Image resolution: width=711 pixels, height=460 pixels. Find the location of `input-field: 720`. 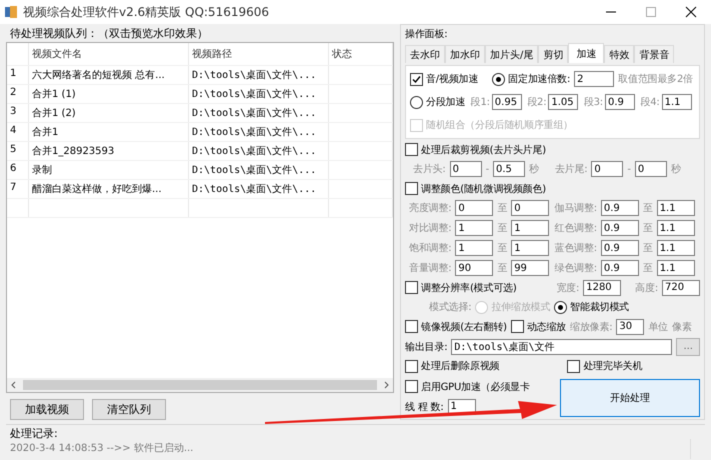

input-field: 720 is located at coordinates (681, 288).